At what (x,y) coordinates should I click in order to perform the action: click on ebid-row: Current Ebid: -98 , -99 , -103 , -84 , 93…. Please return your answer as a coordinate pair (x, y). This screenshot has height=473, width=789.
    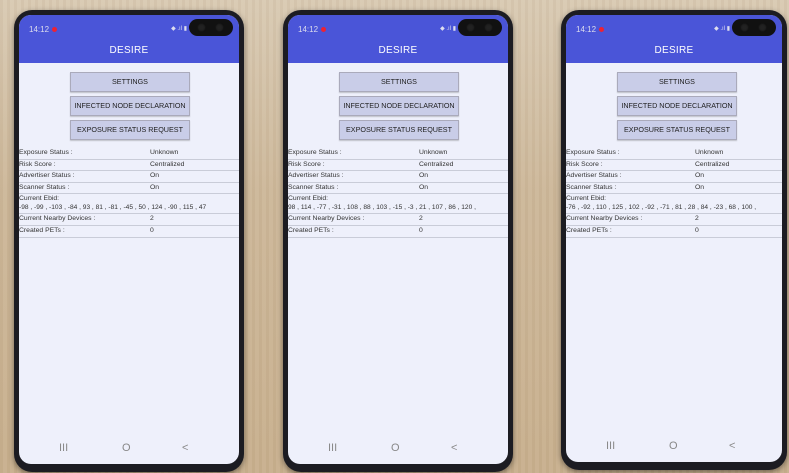
    Looking at the image, I should click on (129, 204).